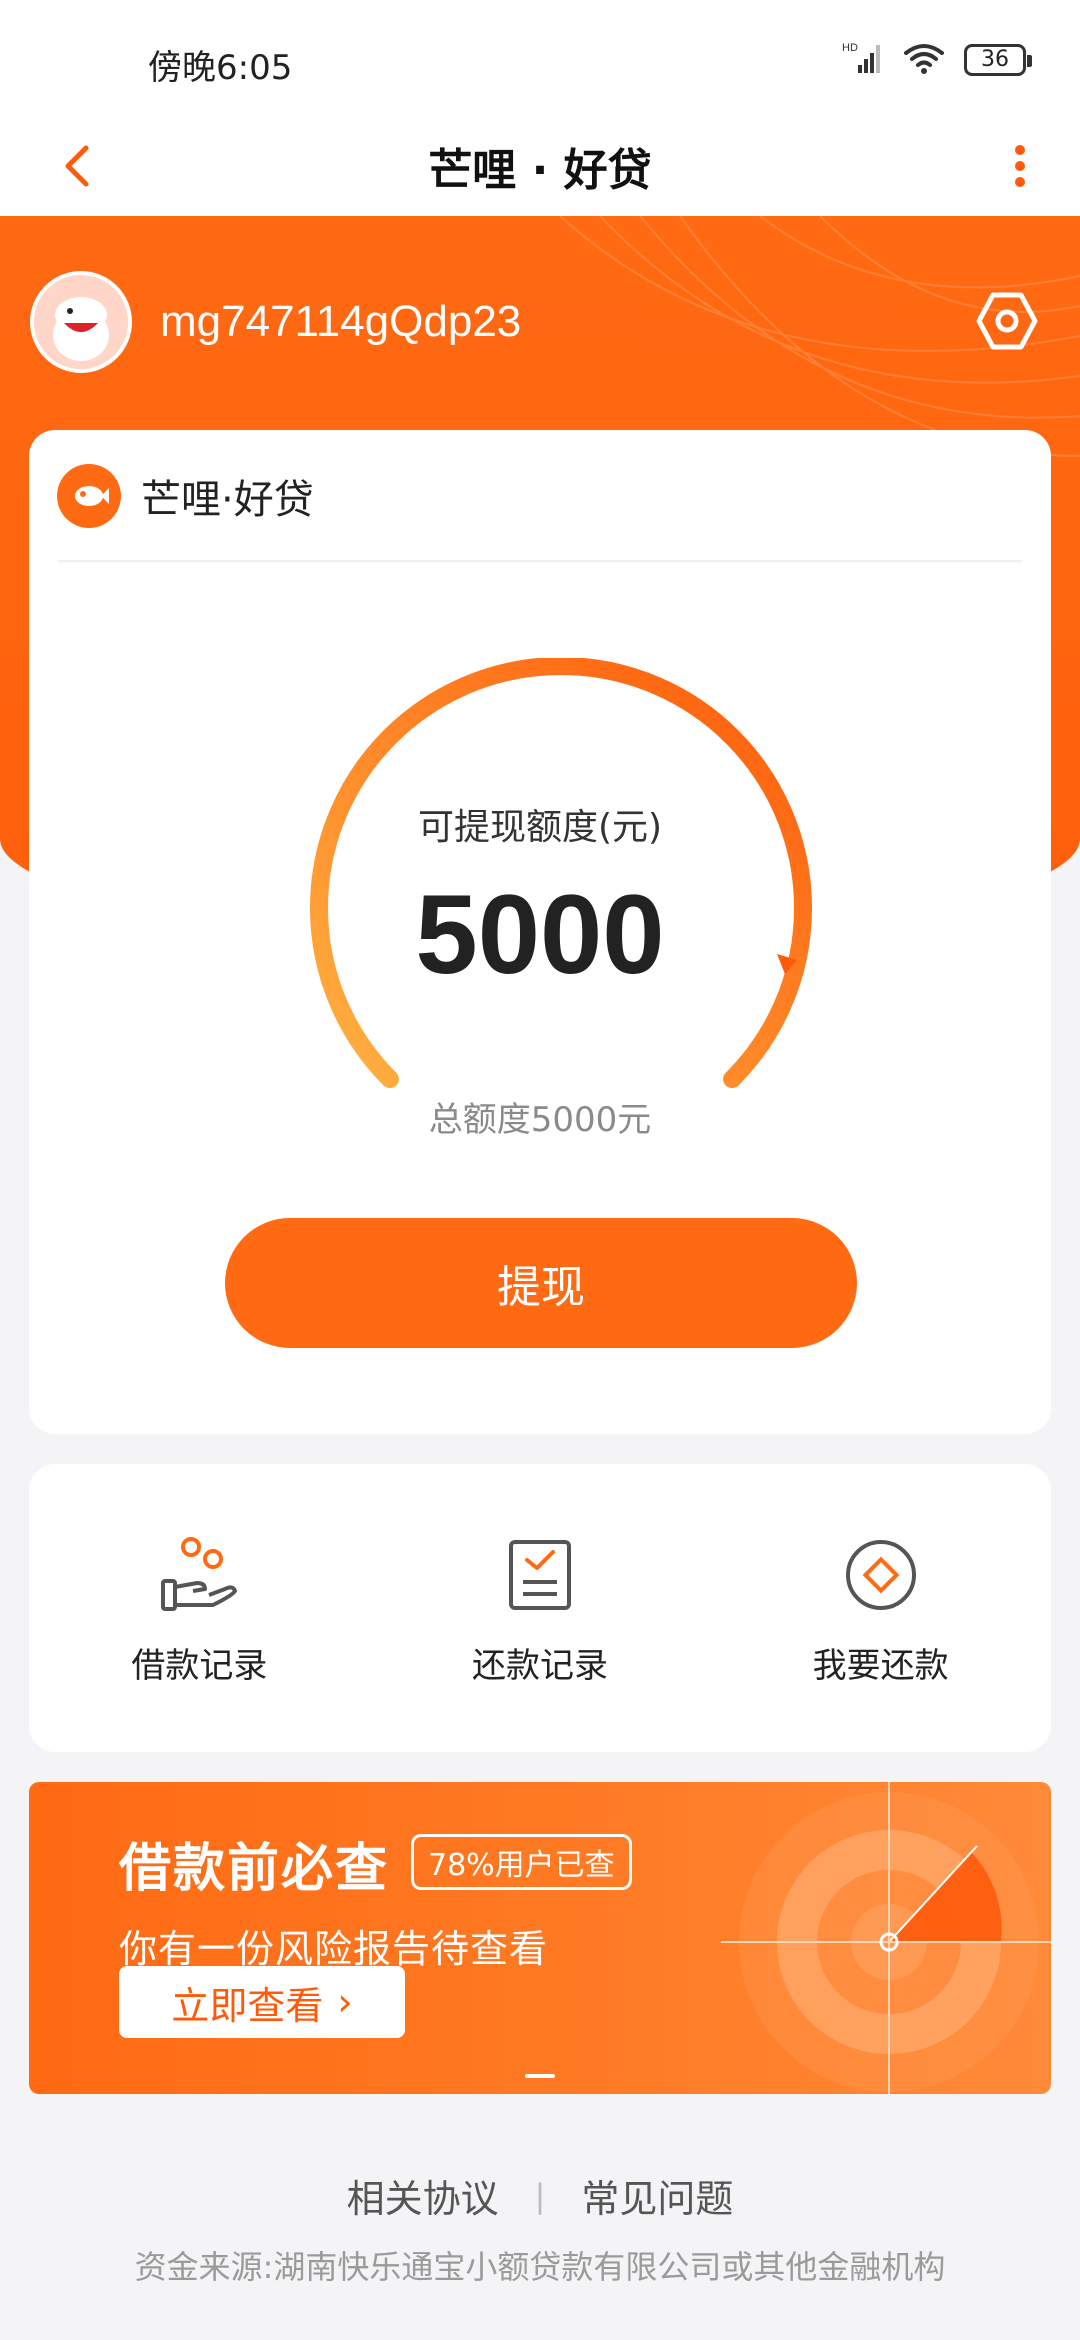  I want to click on status-bar: 傍晚6:05 HD 36, so click(540, 59).